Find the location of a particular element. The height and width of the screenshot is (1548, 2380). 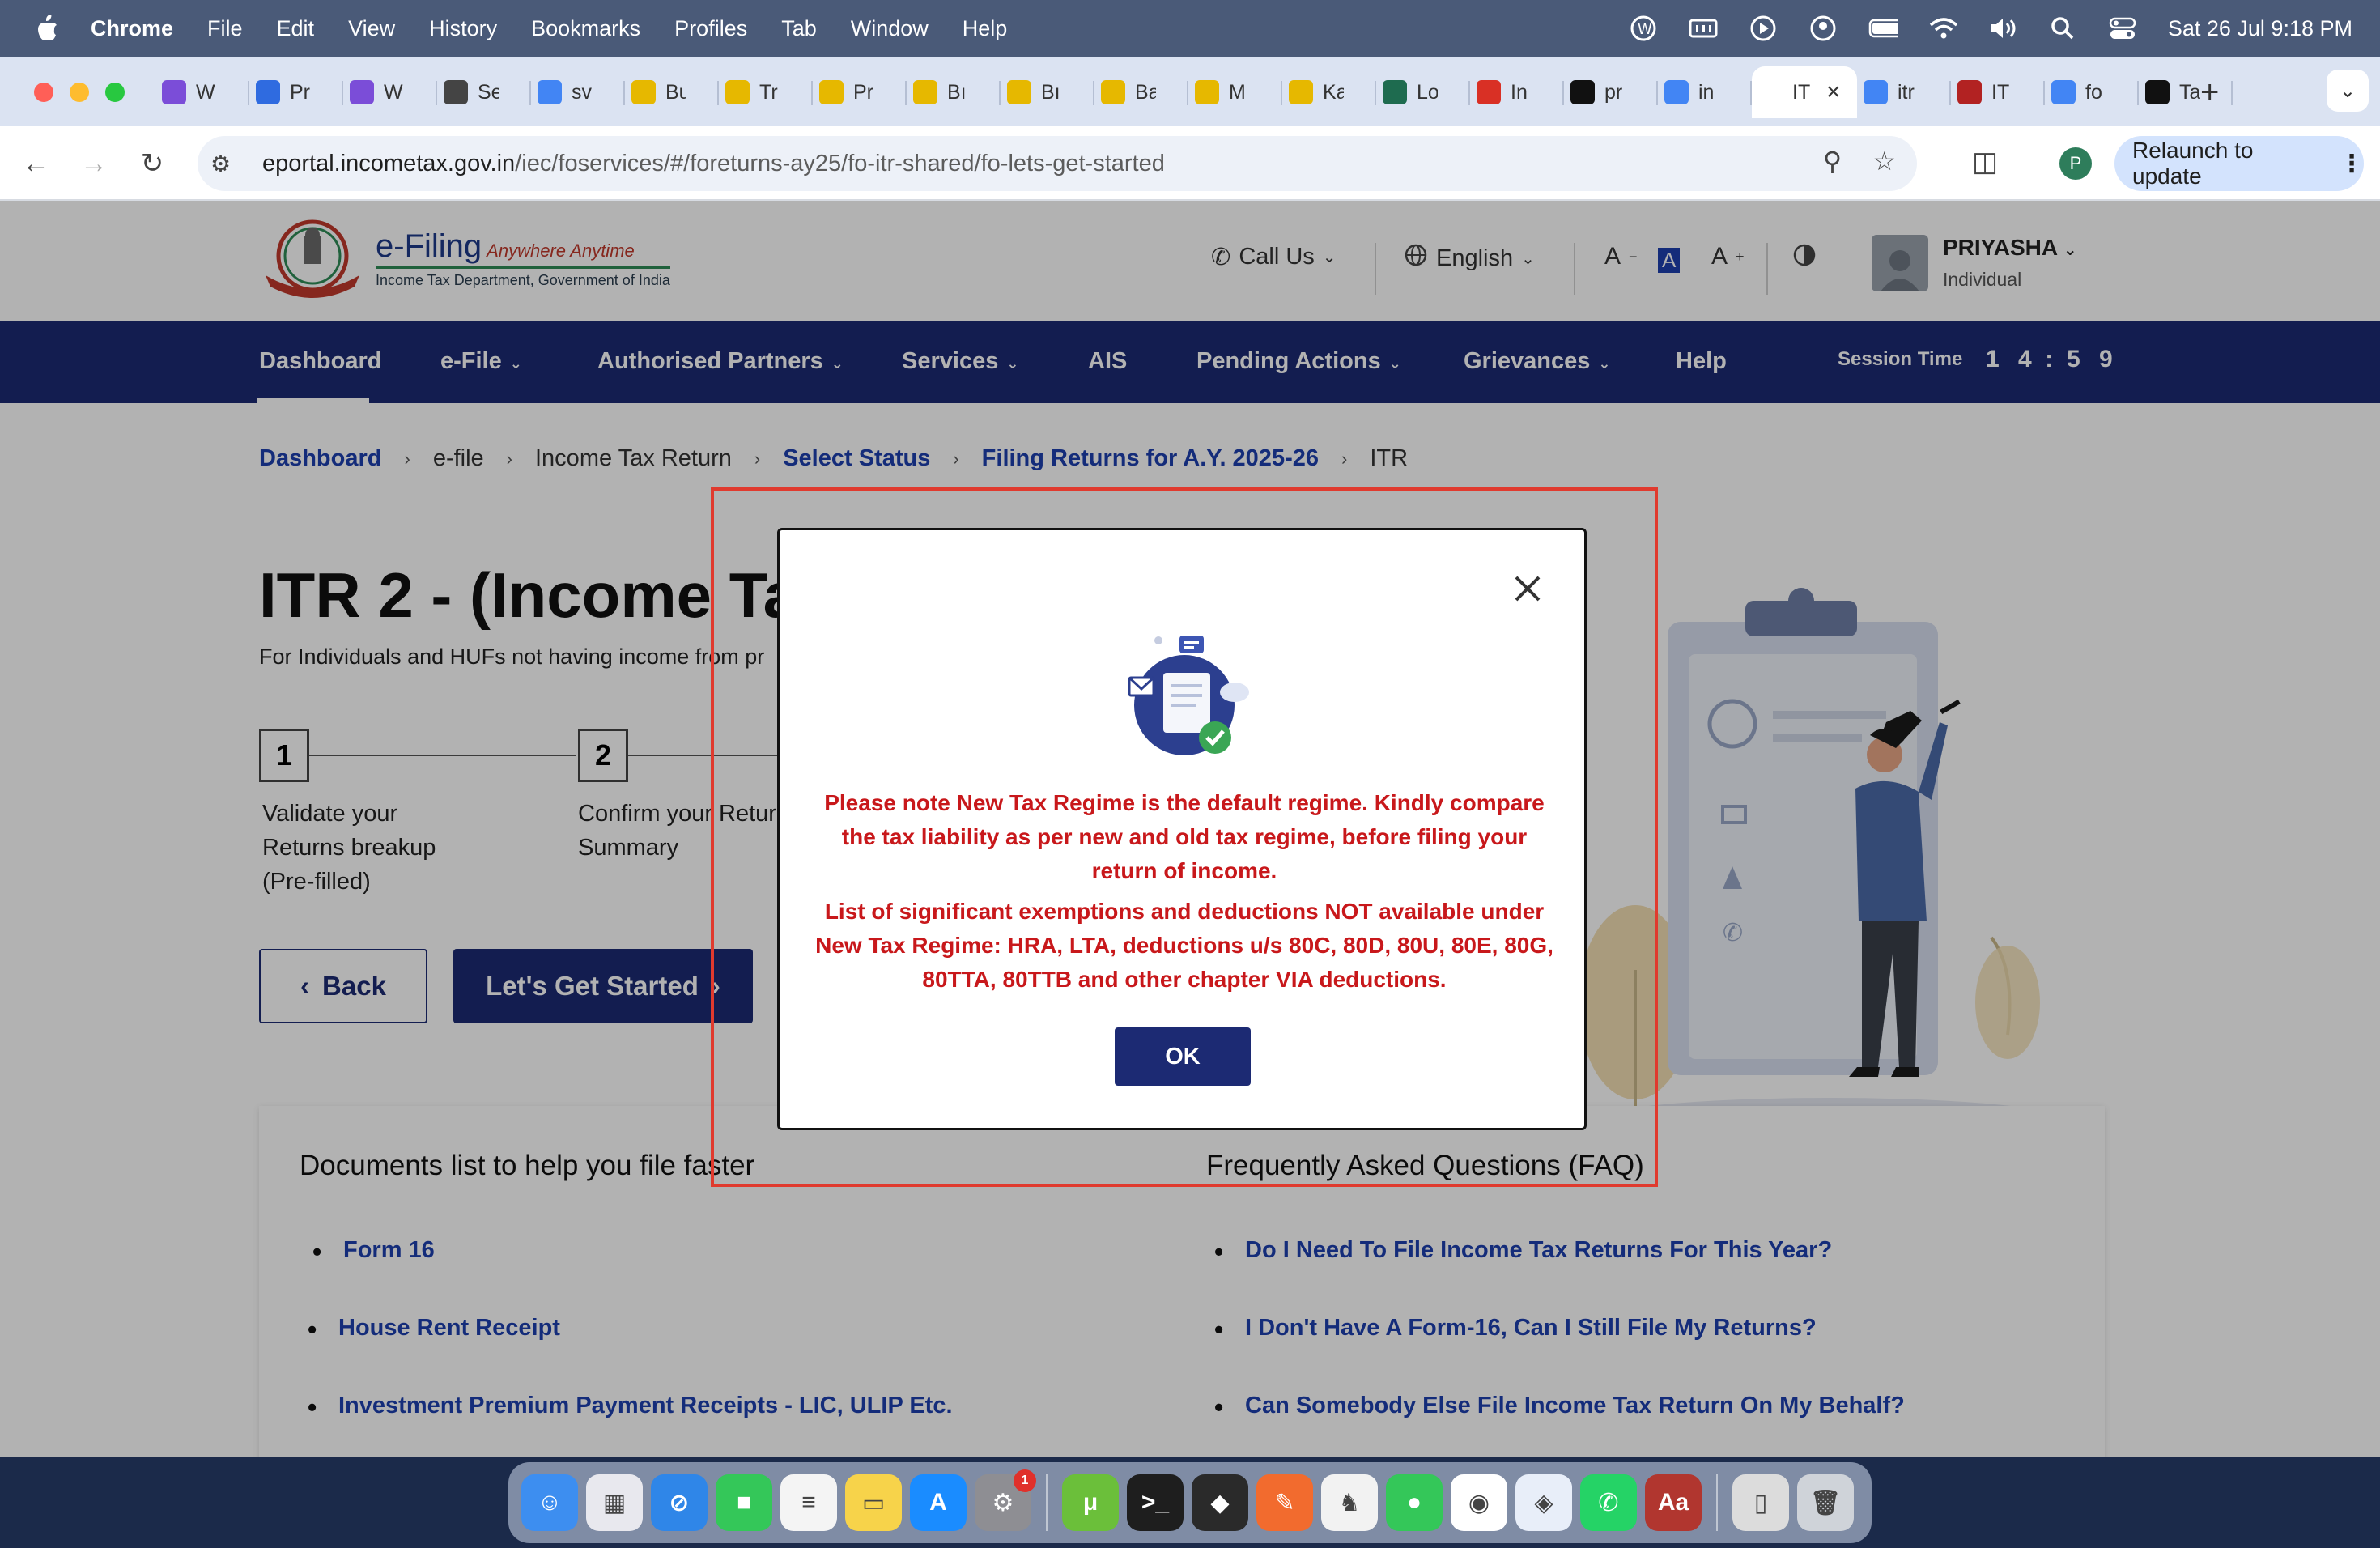

facetime-icon: ■ is located at coordinates (744, 1502).